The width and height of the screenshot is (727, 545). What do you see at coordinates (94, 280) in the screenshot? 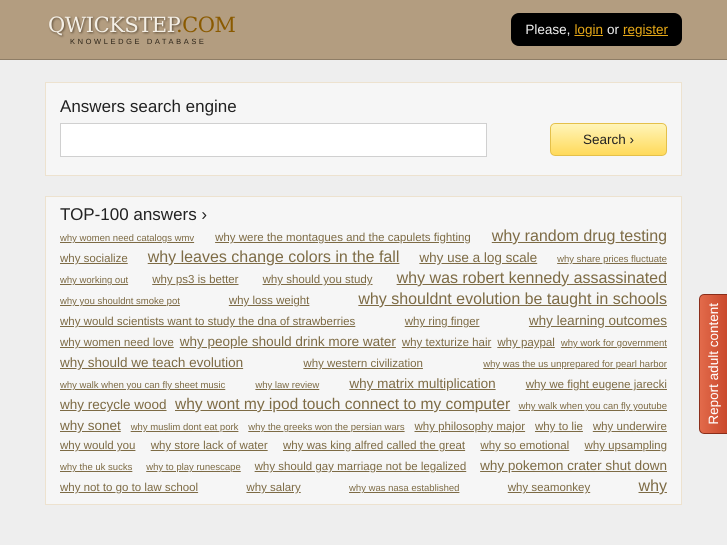
I see `tag-link: why working out` at bounding box center [94, 280].